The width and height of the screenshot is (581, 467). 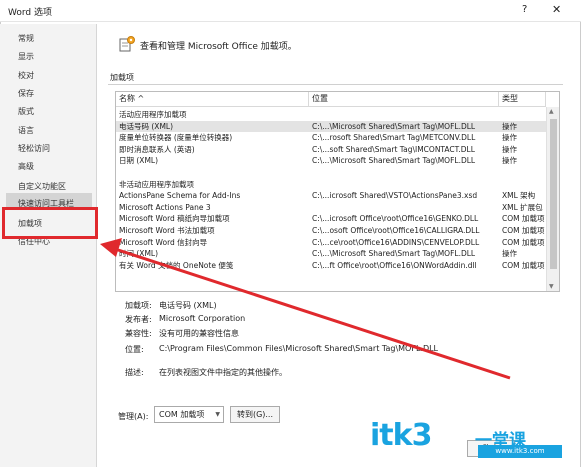 I want to click on row-name: 时间 (XML), so click(x=139, y=254).